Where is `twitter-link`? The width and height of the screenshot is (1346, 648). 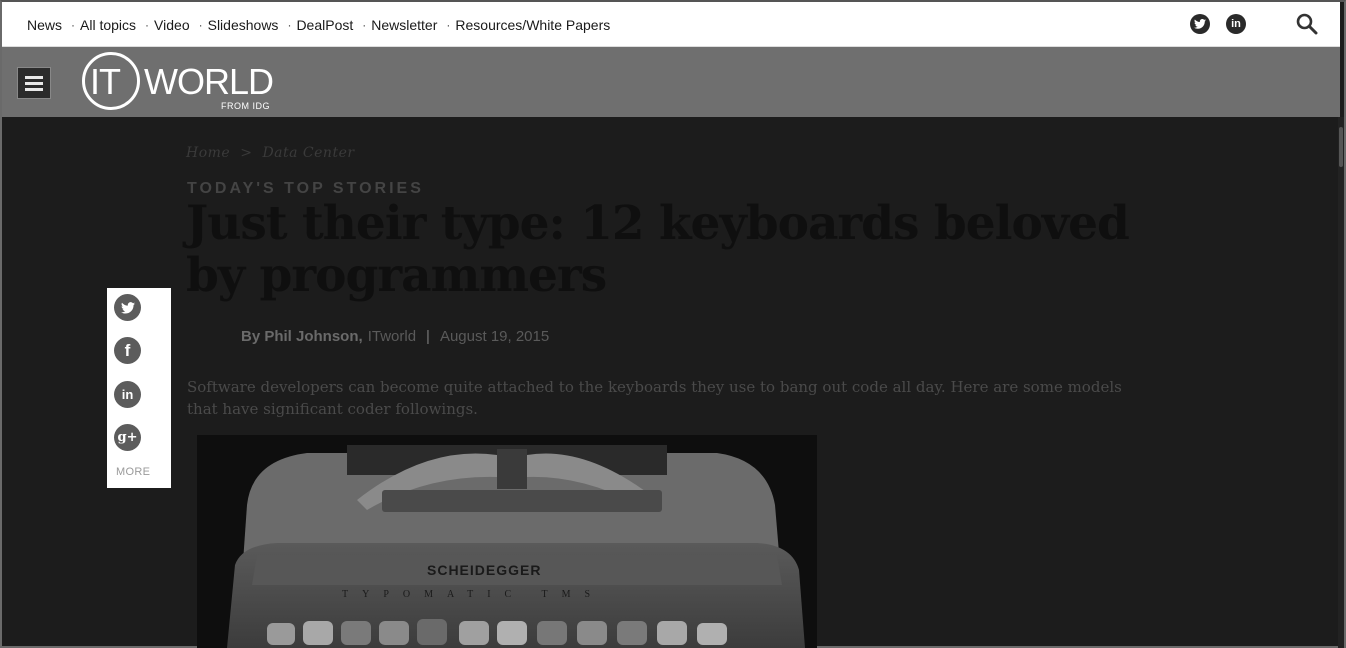 twitter-link is located at coordinates (1200, 24).